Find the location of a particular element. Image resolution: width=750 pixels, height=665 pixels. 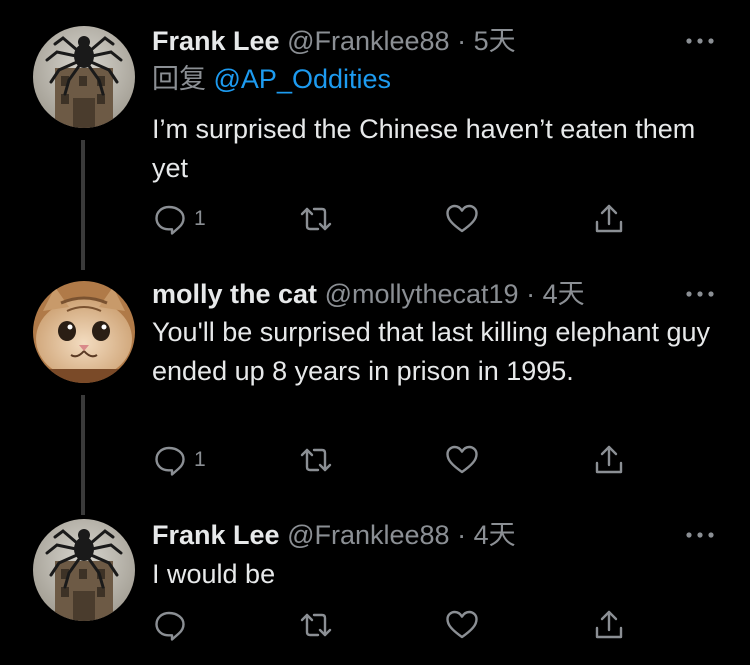

tweet-header: Frank Lee @Franklee88 · 5天 is located at coordinates (334, 41).